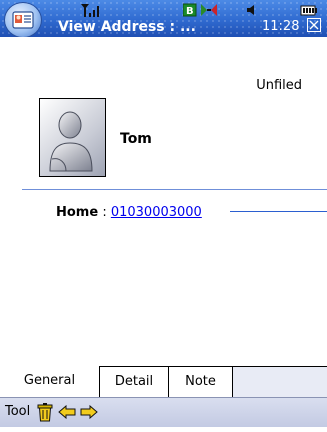 This screenshot has width=327, height=432. Describe the element at coordinates (45, 412) in the screenshot. I see `trash-icon` at that location.